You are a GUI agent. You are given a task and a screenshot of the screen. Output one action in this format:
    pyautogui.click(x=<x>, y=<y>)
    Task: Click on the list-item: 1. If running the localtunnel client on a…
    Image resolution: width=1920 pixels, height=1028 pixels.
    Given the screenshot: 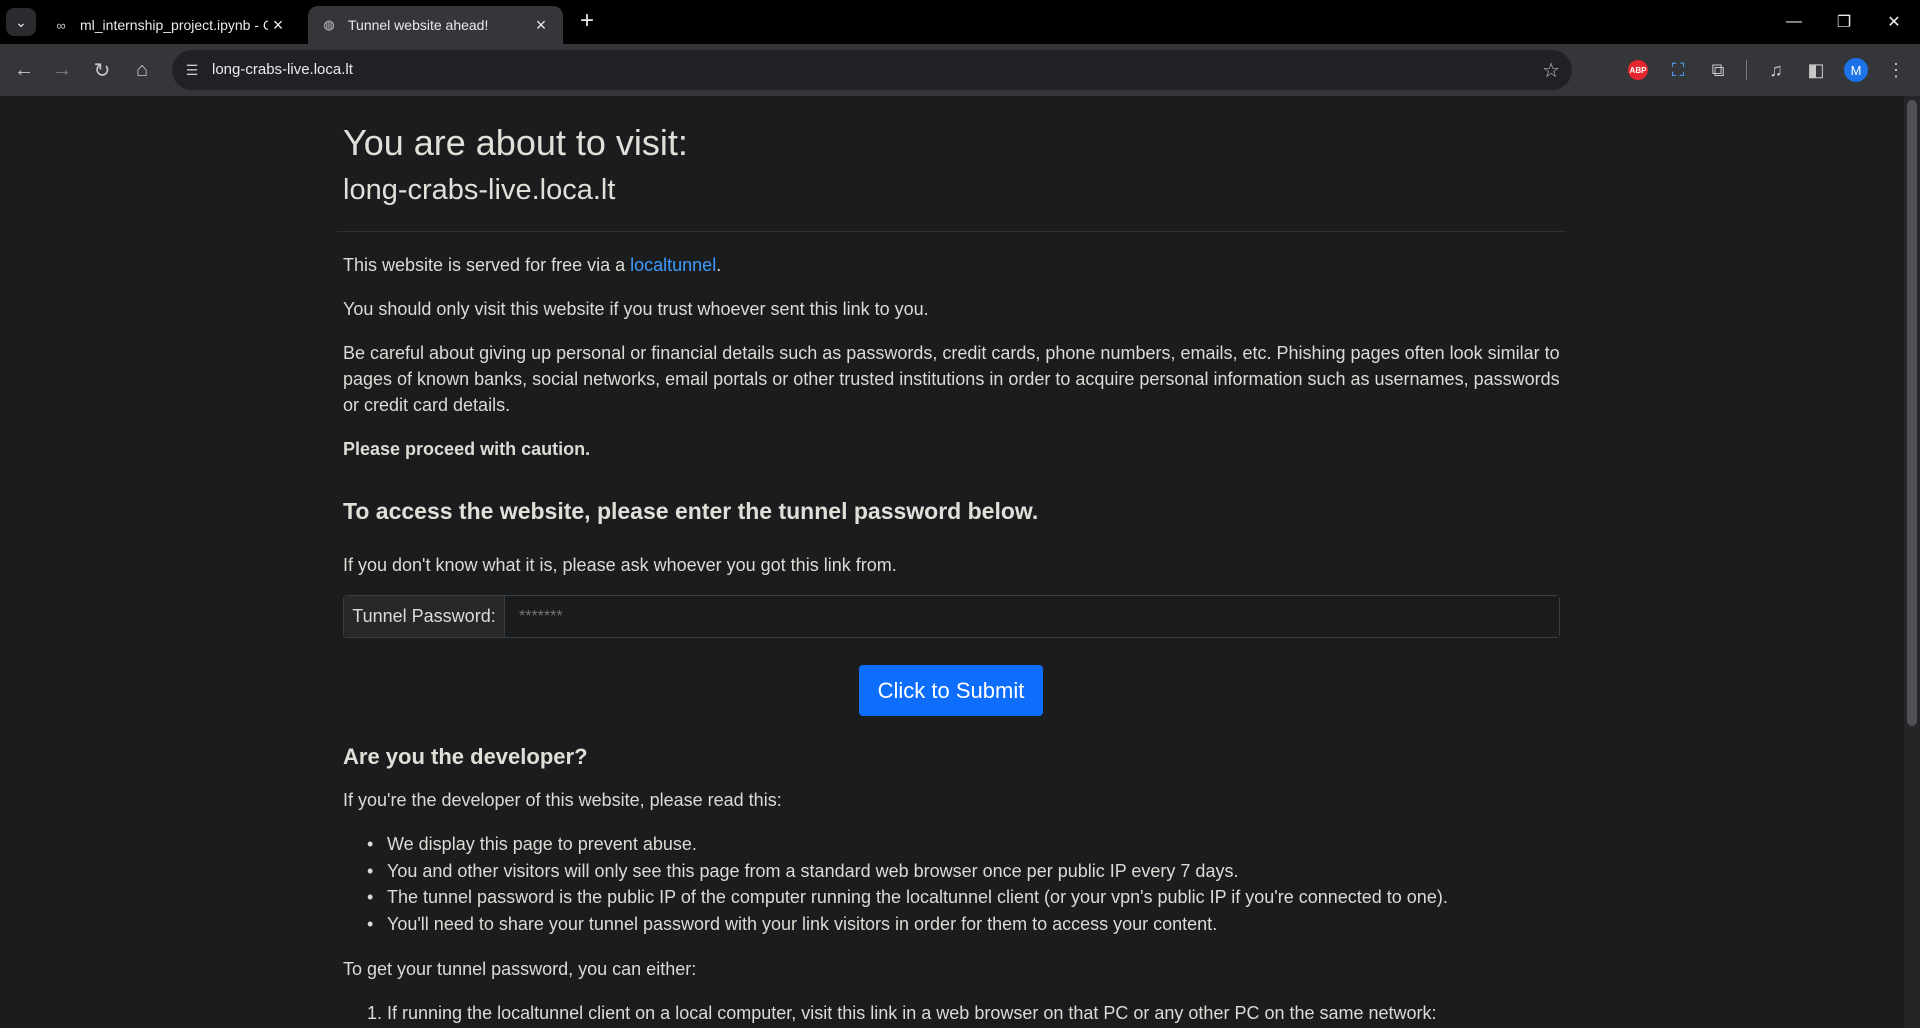 What is the action you would take?
    pyautogui.click(x=963, y=1013)
    